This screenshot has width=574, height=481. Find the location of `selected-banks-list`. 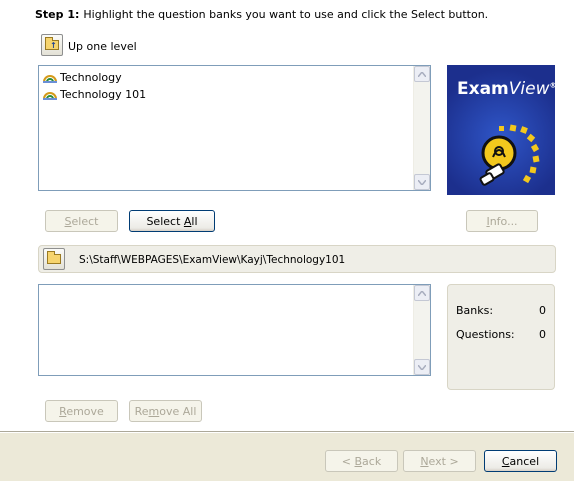

selected-banks-list is located at coordinates (234, 330).